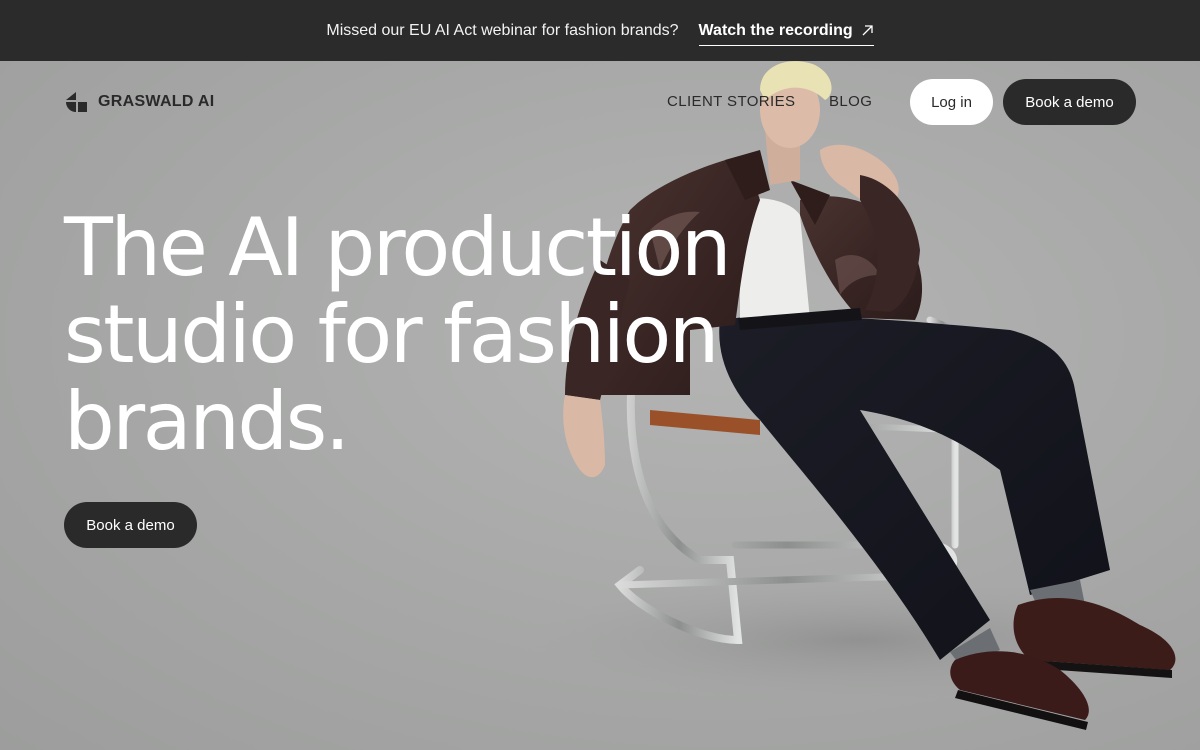  What do you see at coordinates (392, 334) in the screenshot?
I see `headline-line-2: studio for fashion` at bounding box center [392, 334].